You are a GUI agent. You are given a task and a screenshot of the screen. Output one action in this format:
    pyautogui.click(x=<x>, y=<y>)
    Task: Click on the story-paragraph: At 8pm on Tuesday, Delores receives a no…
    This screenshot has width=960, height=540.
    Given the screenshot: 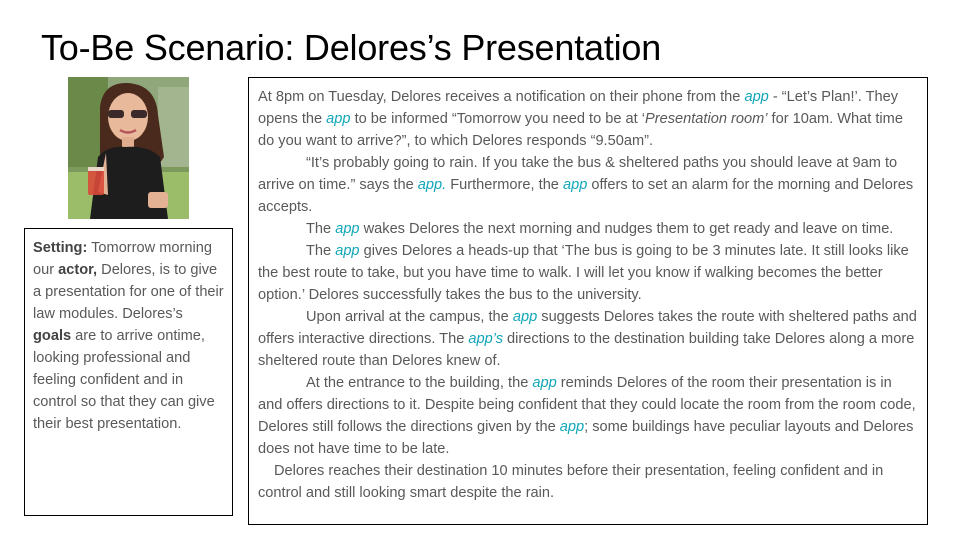 What is the action you would take?
    pyautogui.click(x=588, y=119)
    